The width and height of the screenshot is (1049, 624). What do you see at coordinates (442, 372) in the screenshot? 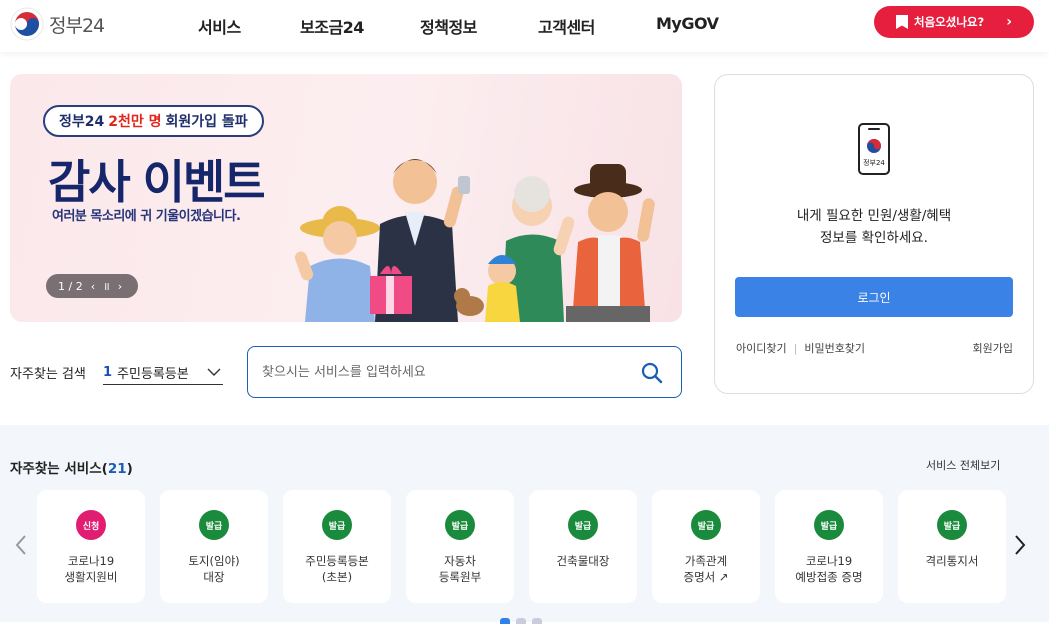
I see `search-input` at bounding box center [442, 372].